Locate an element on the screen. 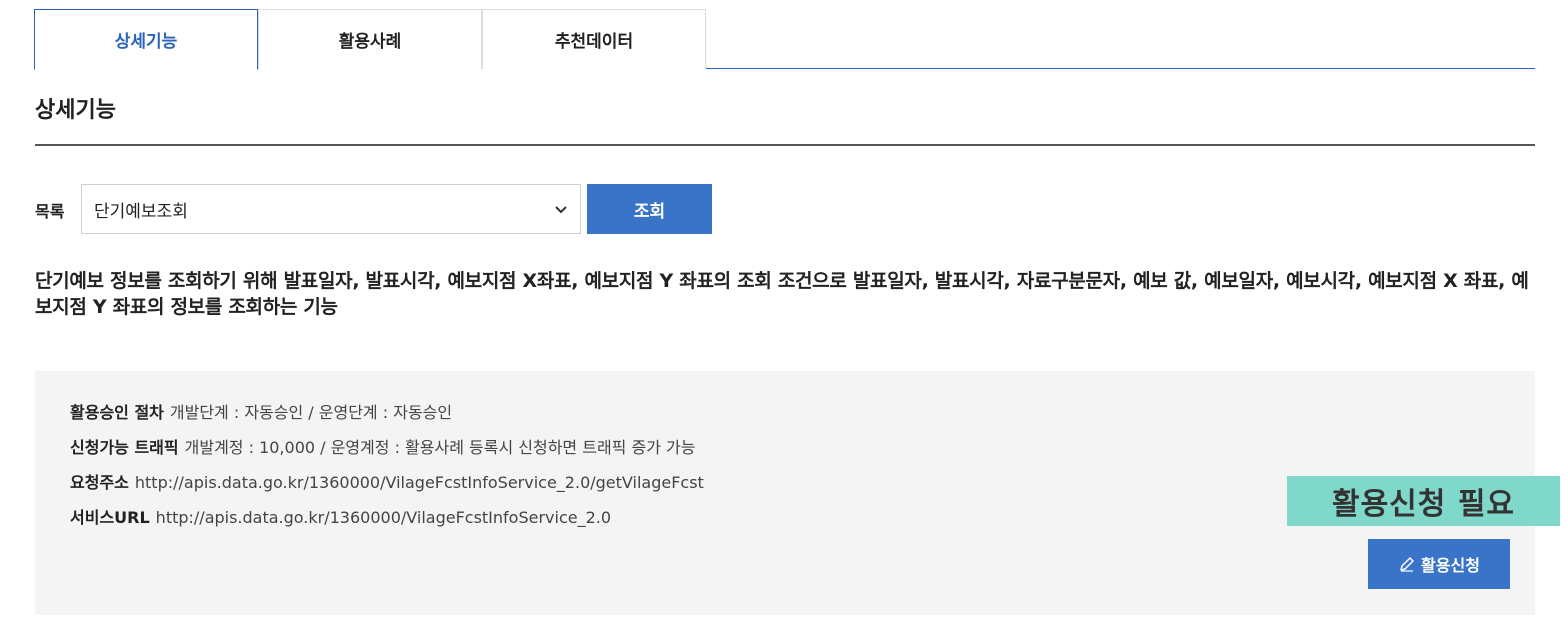 Image resolution: width=1568 pixels, height=637 pixels. apply-button: 활용신청 is located at coordinates (1439, 564).